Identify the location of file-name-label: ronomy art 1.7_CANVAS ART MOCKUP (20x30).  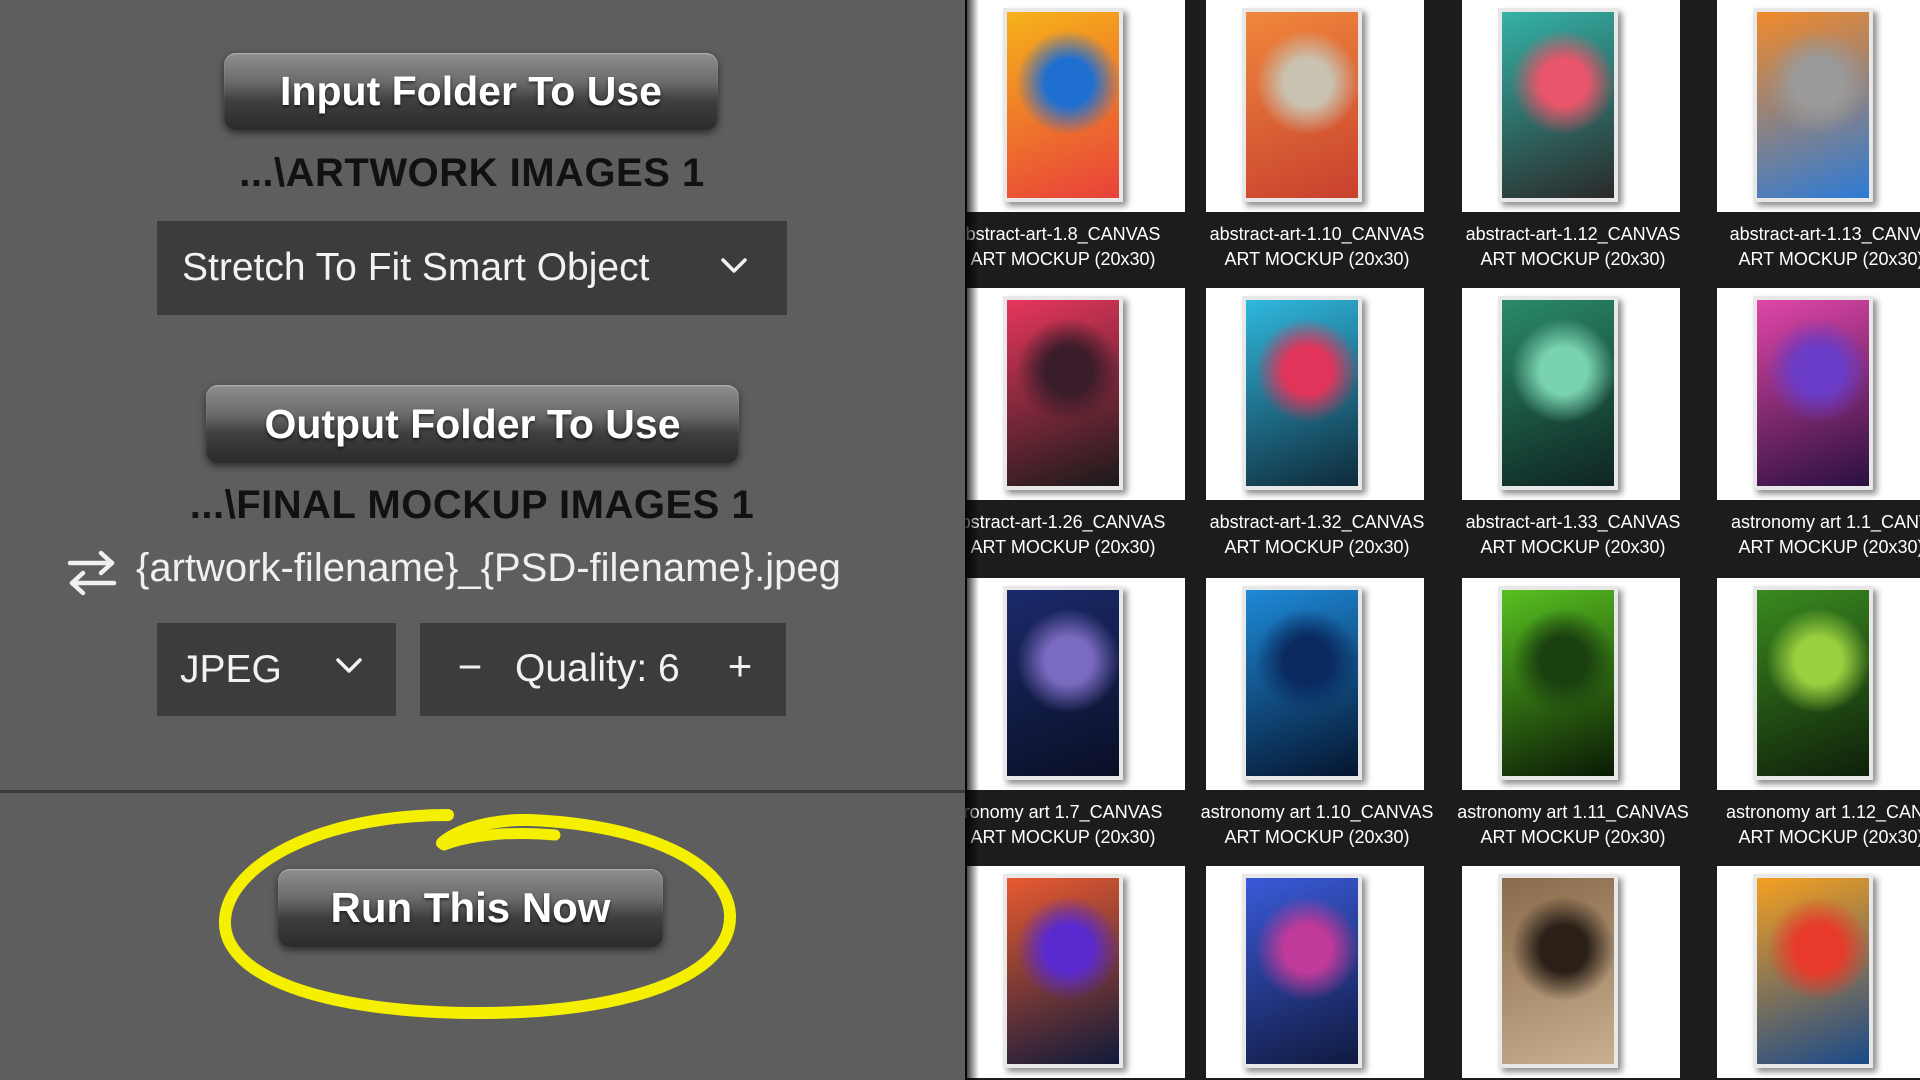
(1078, 825).